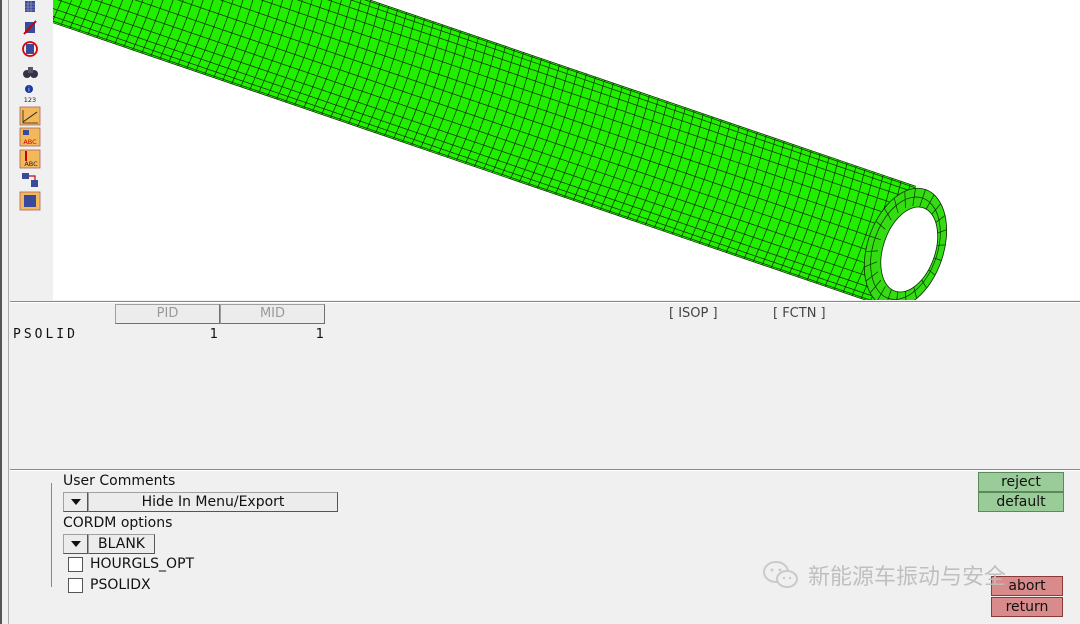  What do you see at coordinates (30, 201) in the screenshot?
I see `image-icon` at bounding box center [30, 201].